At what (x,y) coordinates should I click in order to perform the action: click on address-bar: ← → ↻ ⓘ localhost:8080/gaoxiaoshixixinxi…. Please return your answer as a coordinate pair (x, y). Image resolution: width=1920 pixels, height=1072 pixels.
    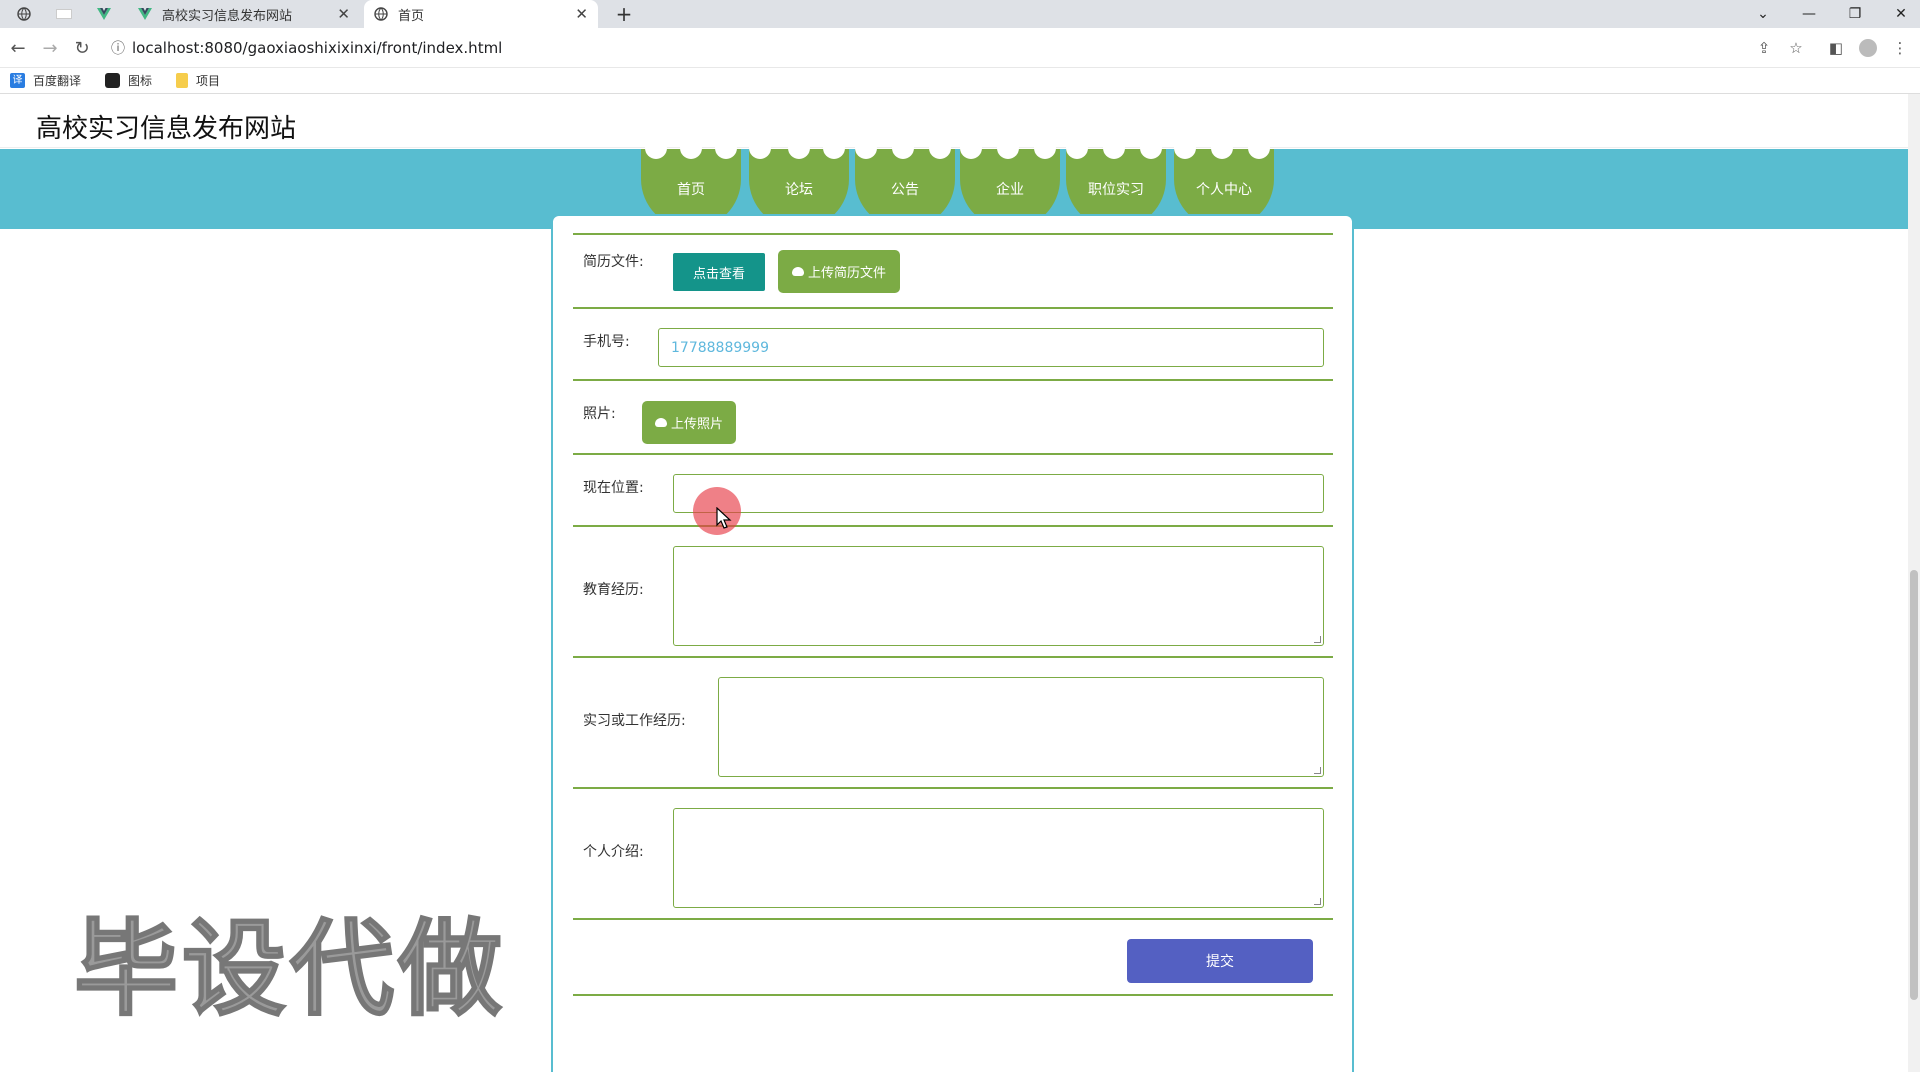
    Looking at the image, I should click on (960, 48).